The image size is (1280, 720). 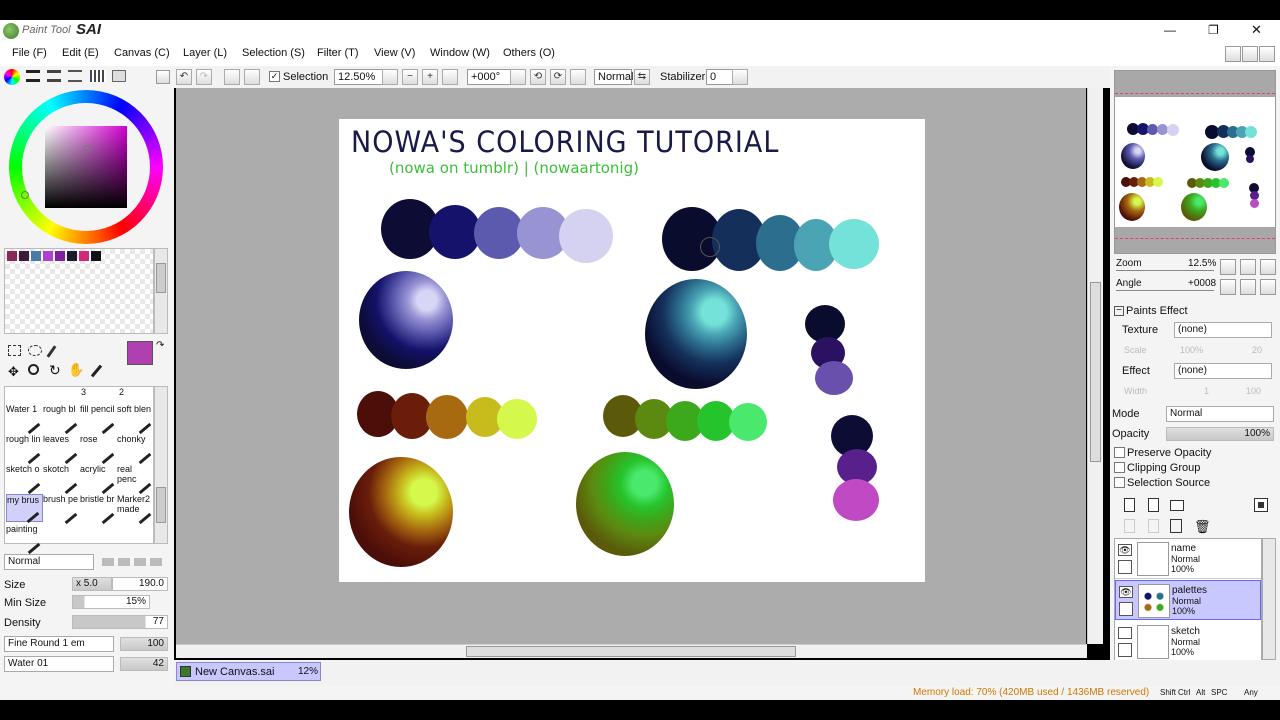 I want to click on delete-layer-icon: 🗑, so click(x=1202, y=527).